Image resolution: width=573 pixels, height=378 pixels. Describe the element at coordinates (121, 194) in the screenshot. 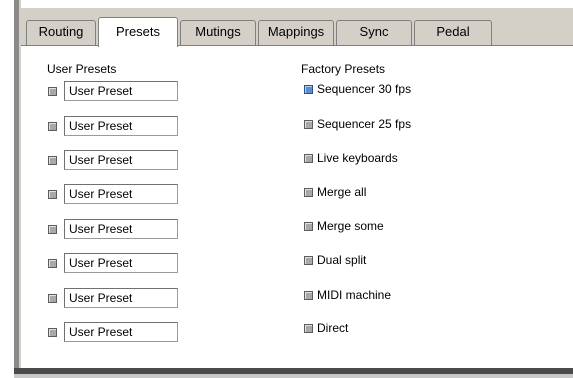

I see `user-preset-4-name` at that location.